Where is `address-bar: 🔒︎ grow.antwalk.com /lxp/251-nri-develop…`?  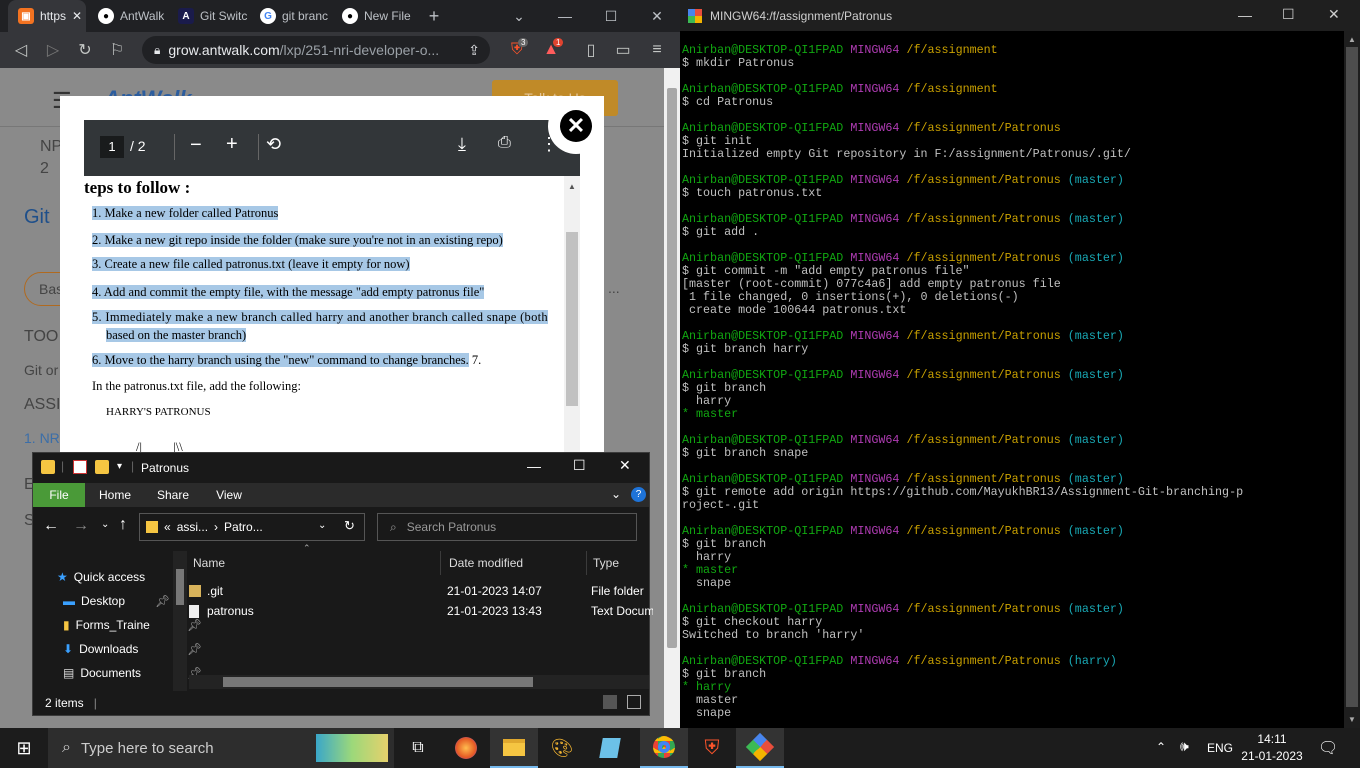 address-bar: 🔒︎ grow.antwalk.com /lxp/251-nri-develop… is located at coordinates (316, 50).